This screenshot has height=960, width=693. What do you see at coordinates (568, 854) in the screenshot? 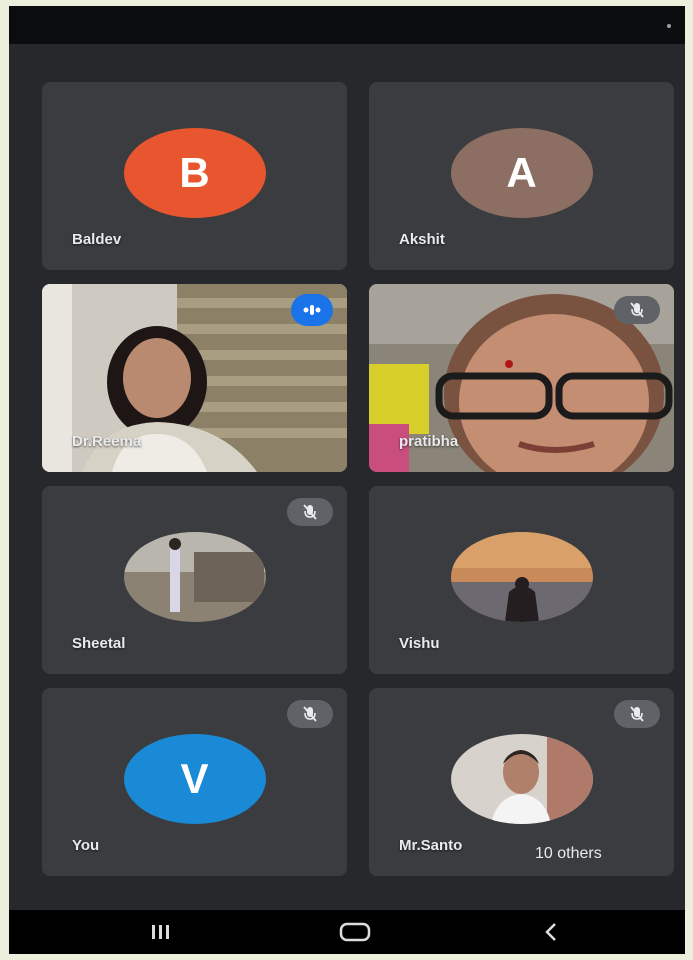
I see `others-button: 10 others` at bounding box center [568, 854].